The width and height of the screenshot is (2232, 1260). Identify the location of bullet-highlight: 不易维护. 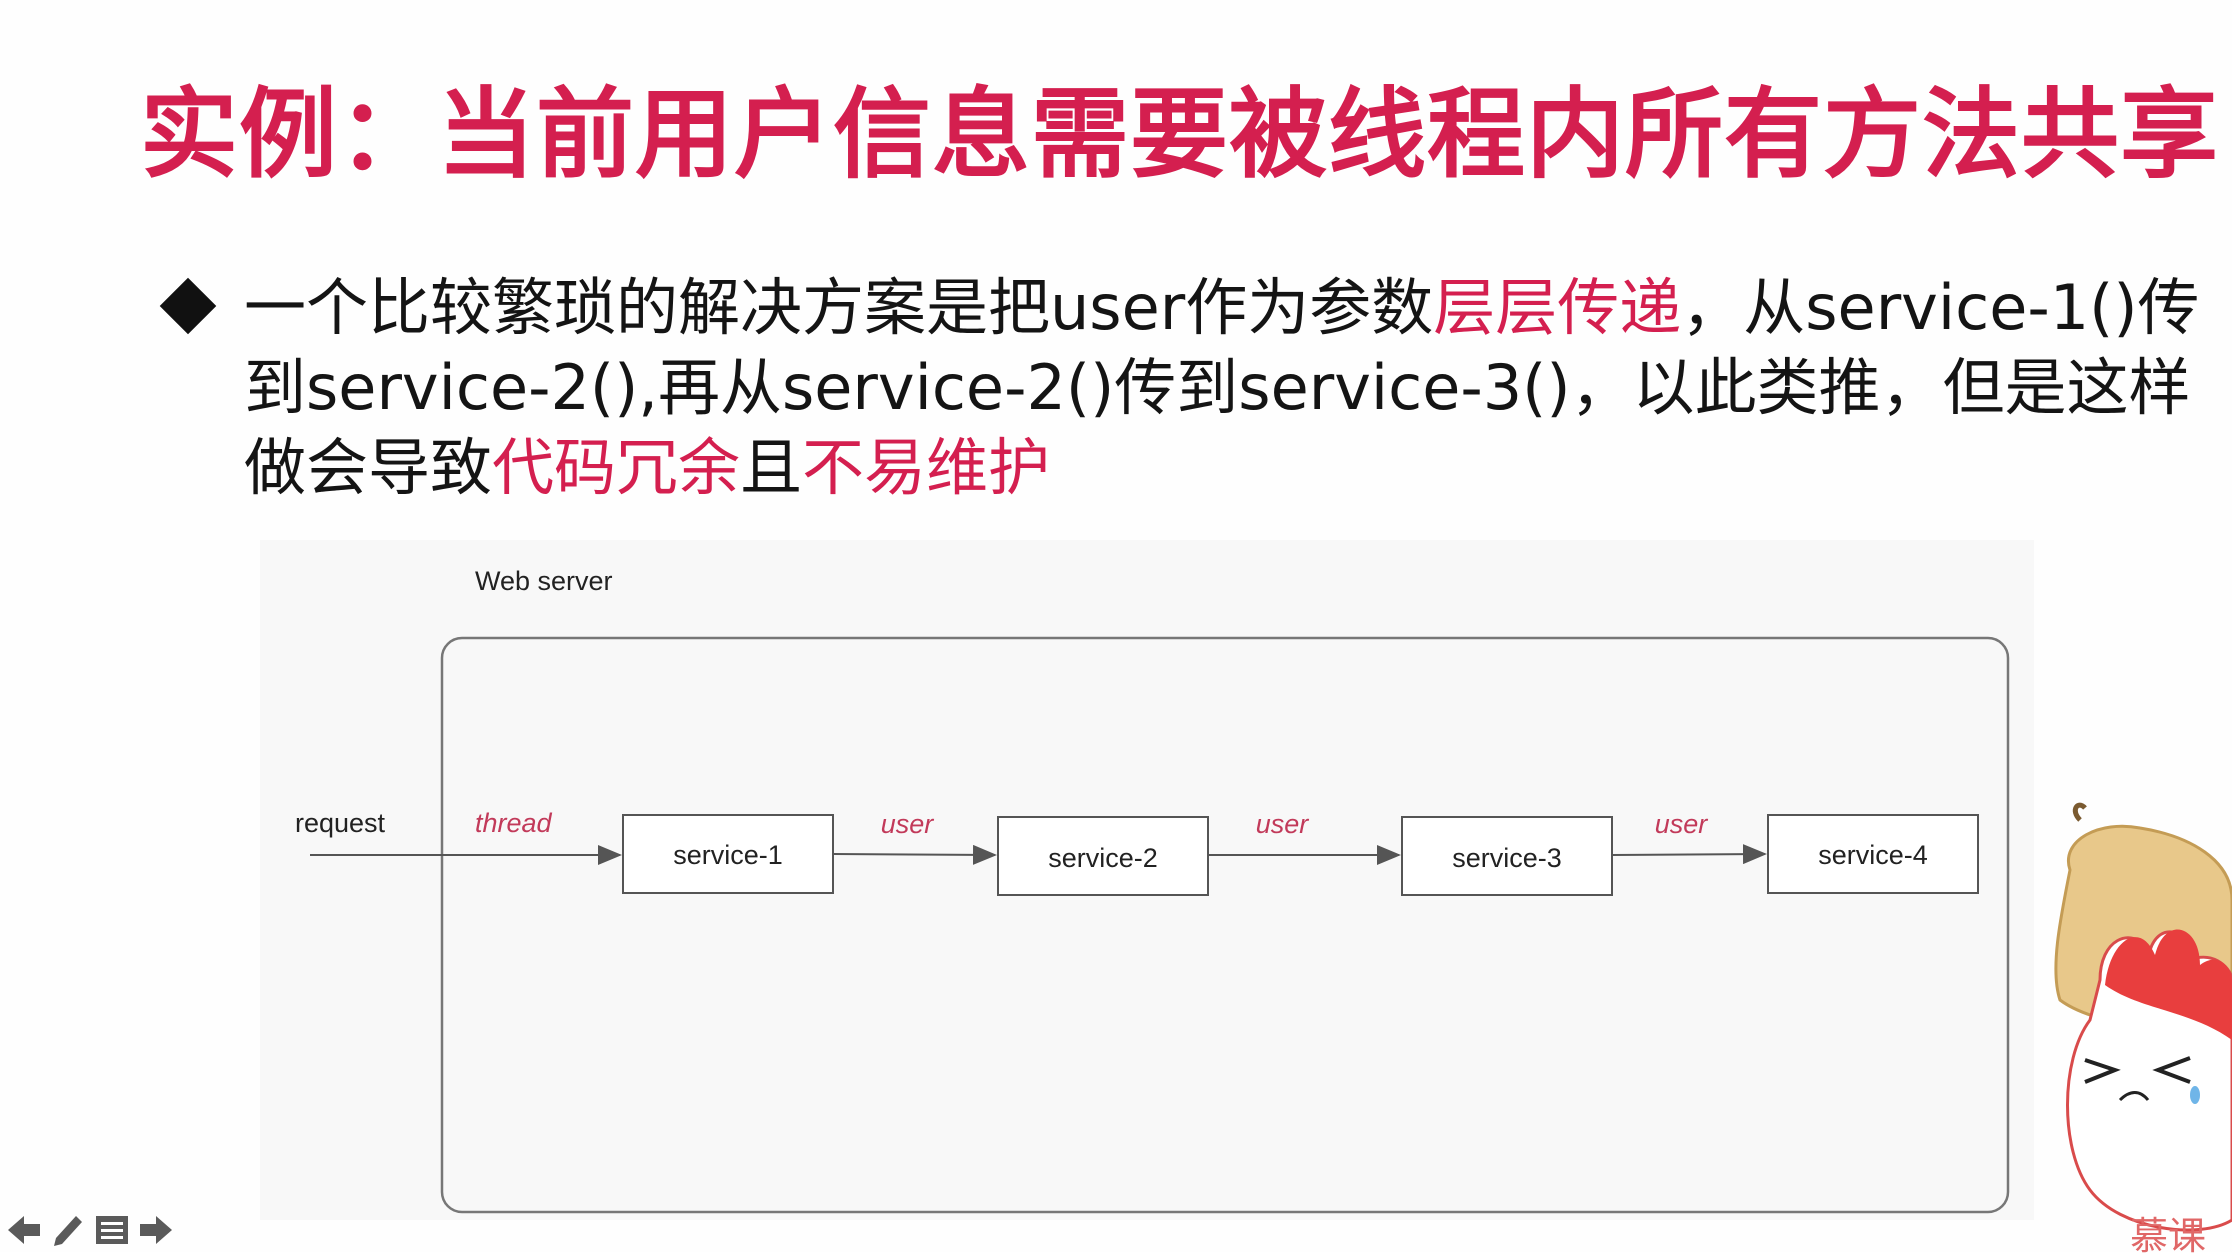
(926, 467).